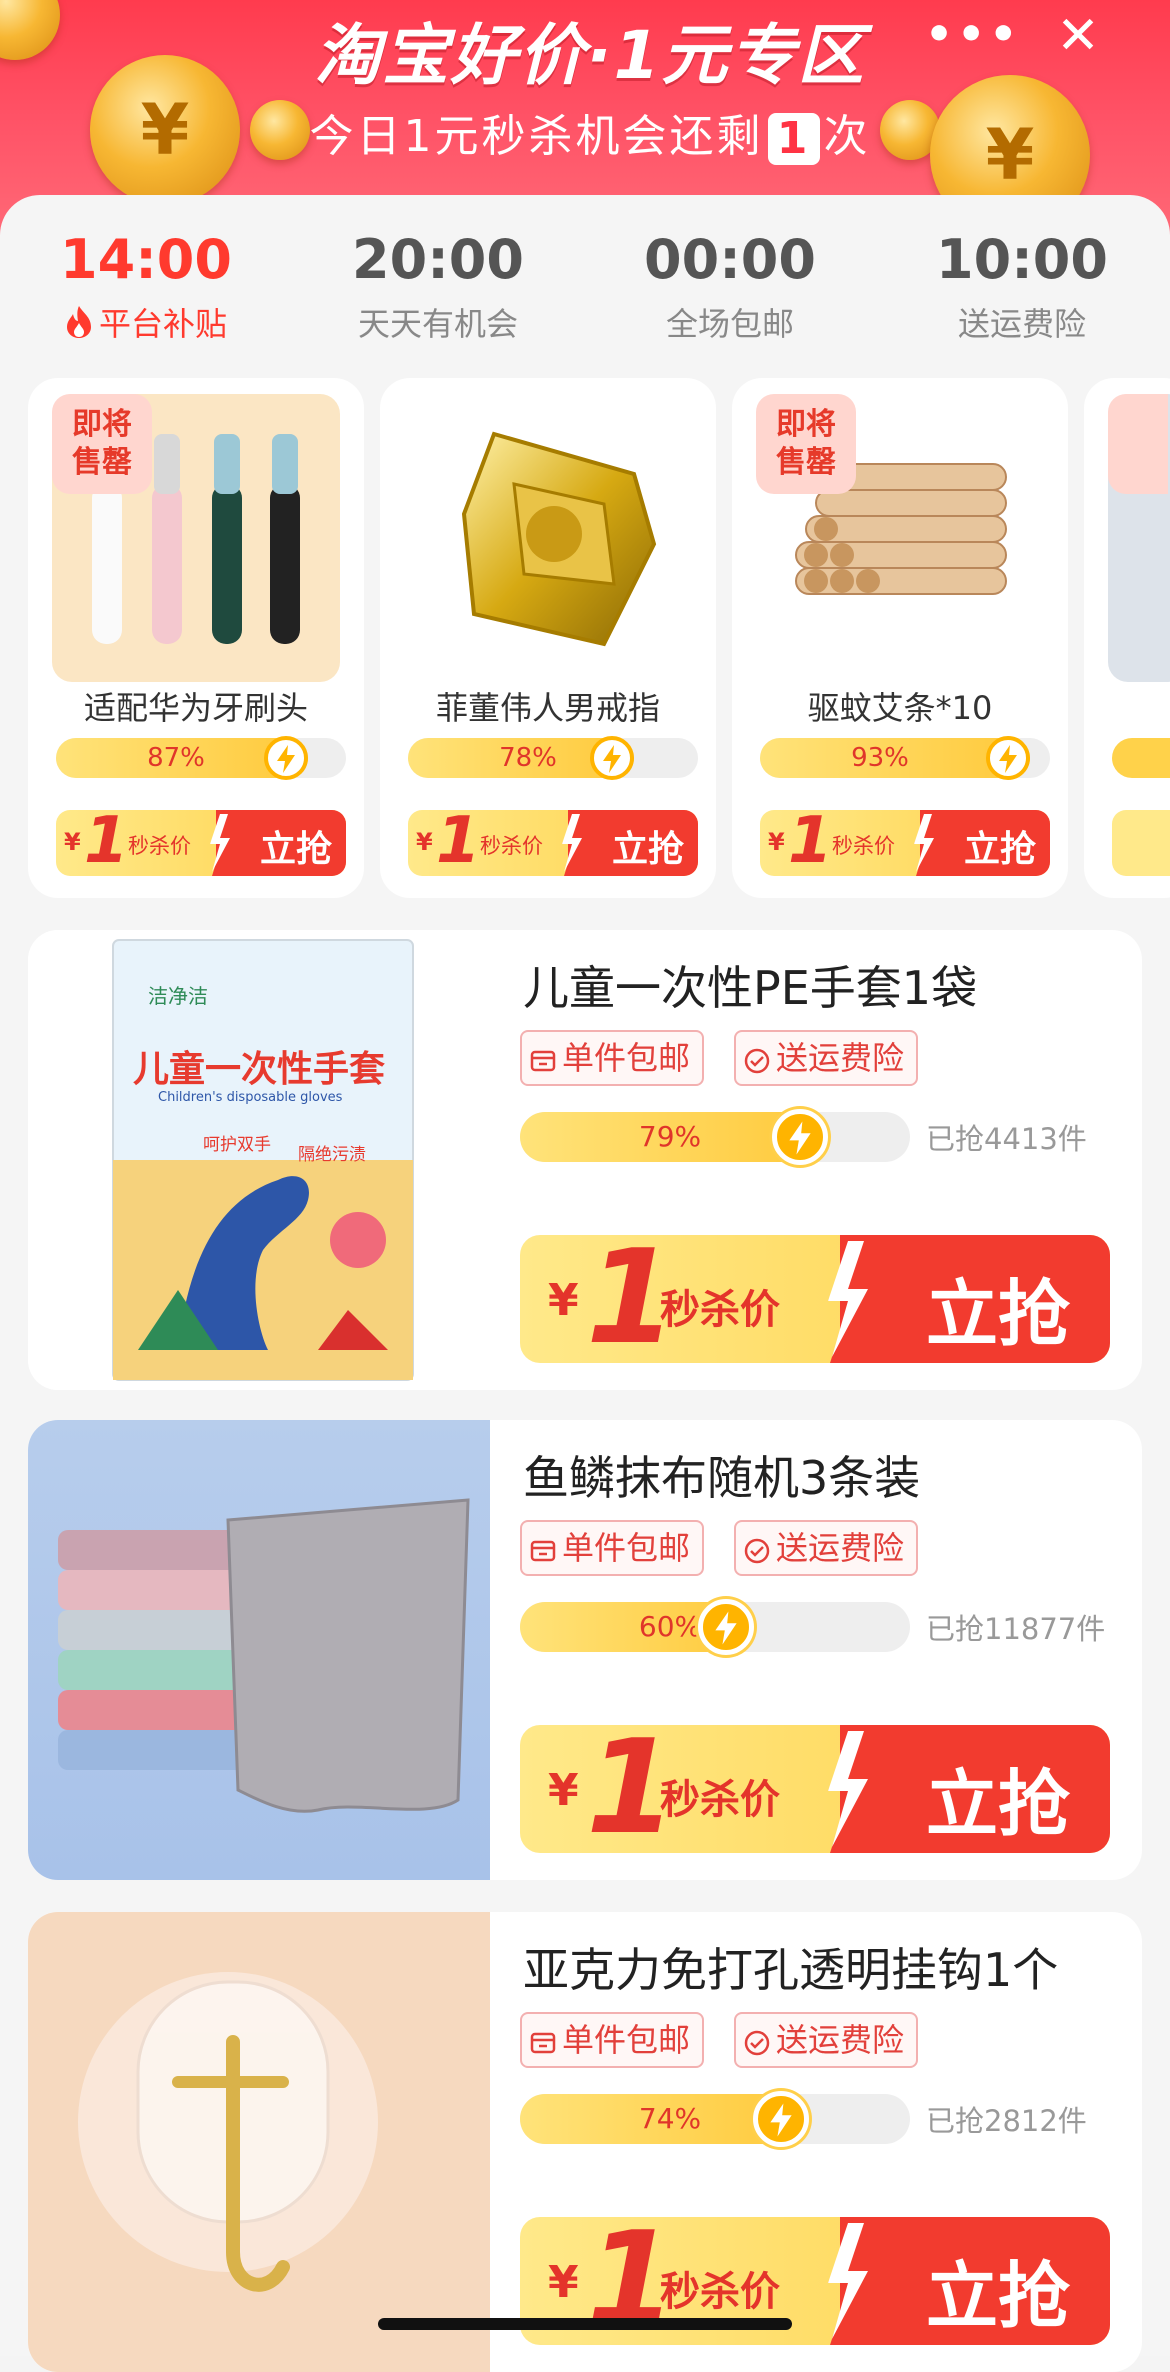  What do you see at coordinates (536, 136) in the screenshot?
I see `remaining-text: 今日1元秒杀机会还剩` at bounding box center [536, 136].